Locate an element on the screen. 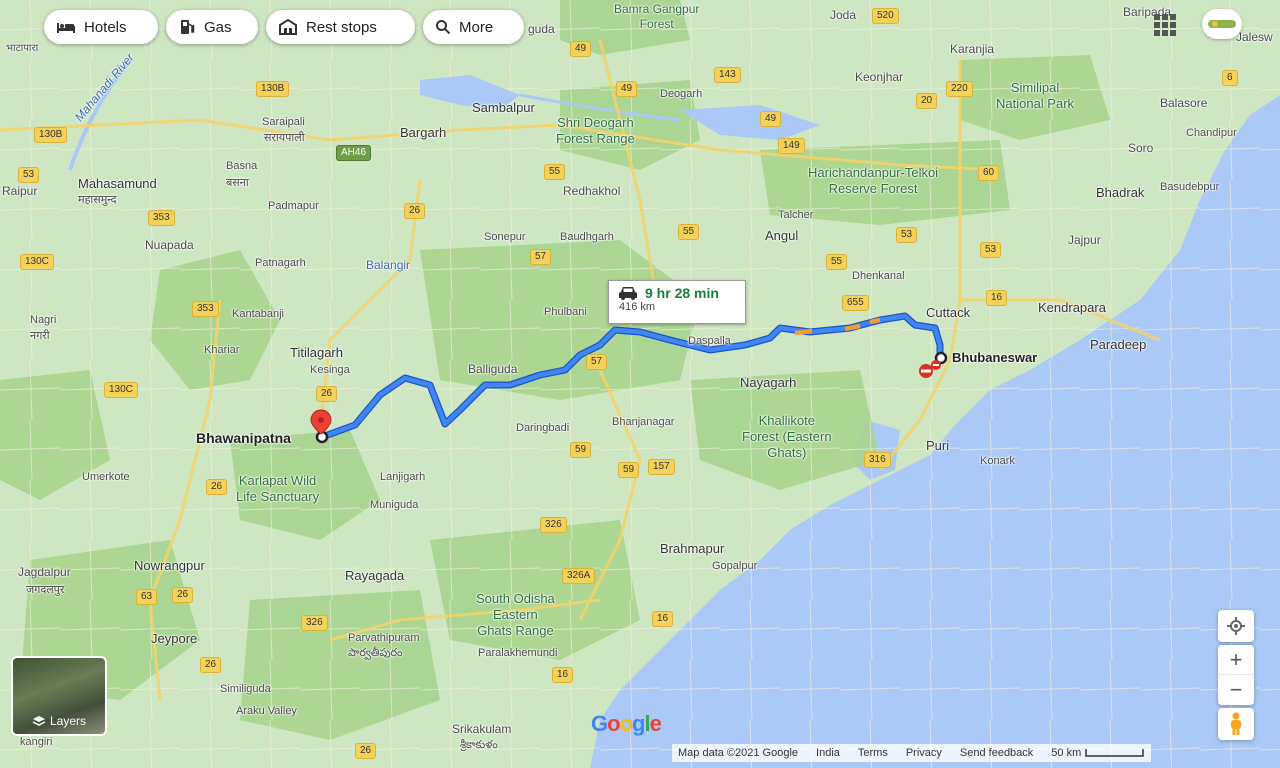 This screenshot has width=1280, height=768. send-feedback-link: Send feedback is located at coordinates (996, 753).